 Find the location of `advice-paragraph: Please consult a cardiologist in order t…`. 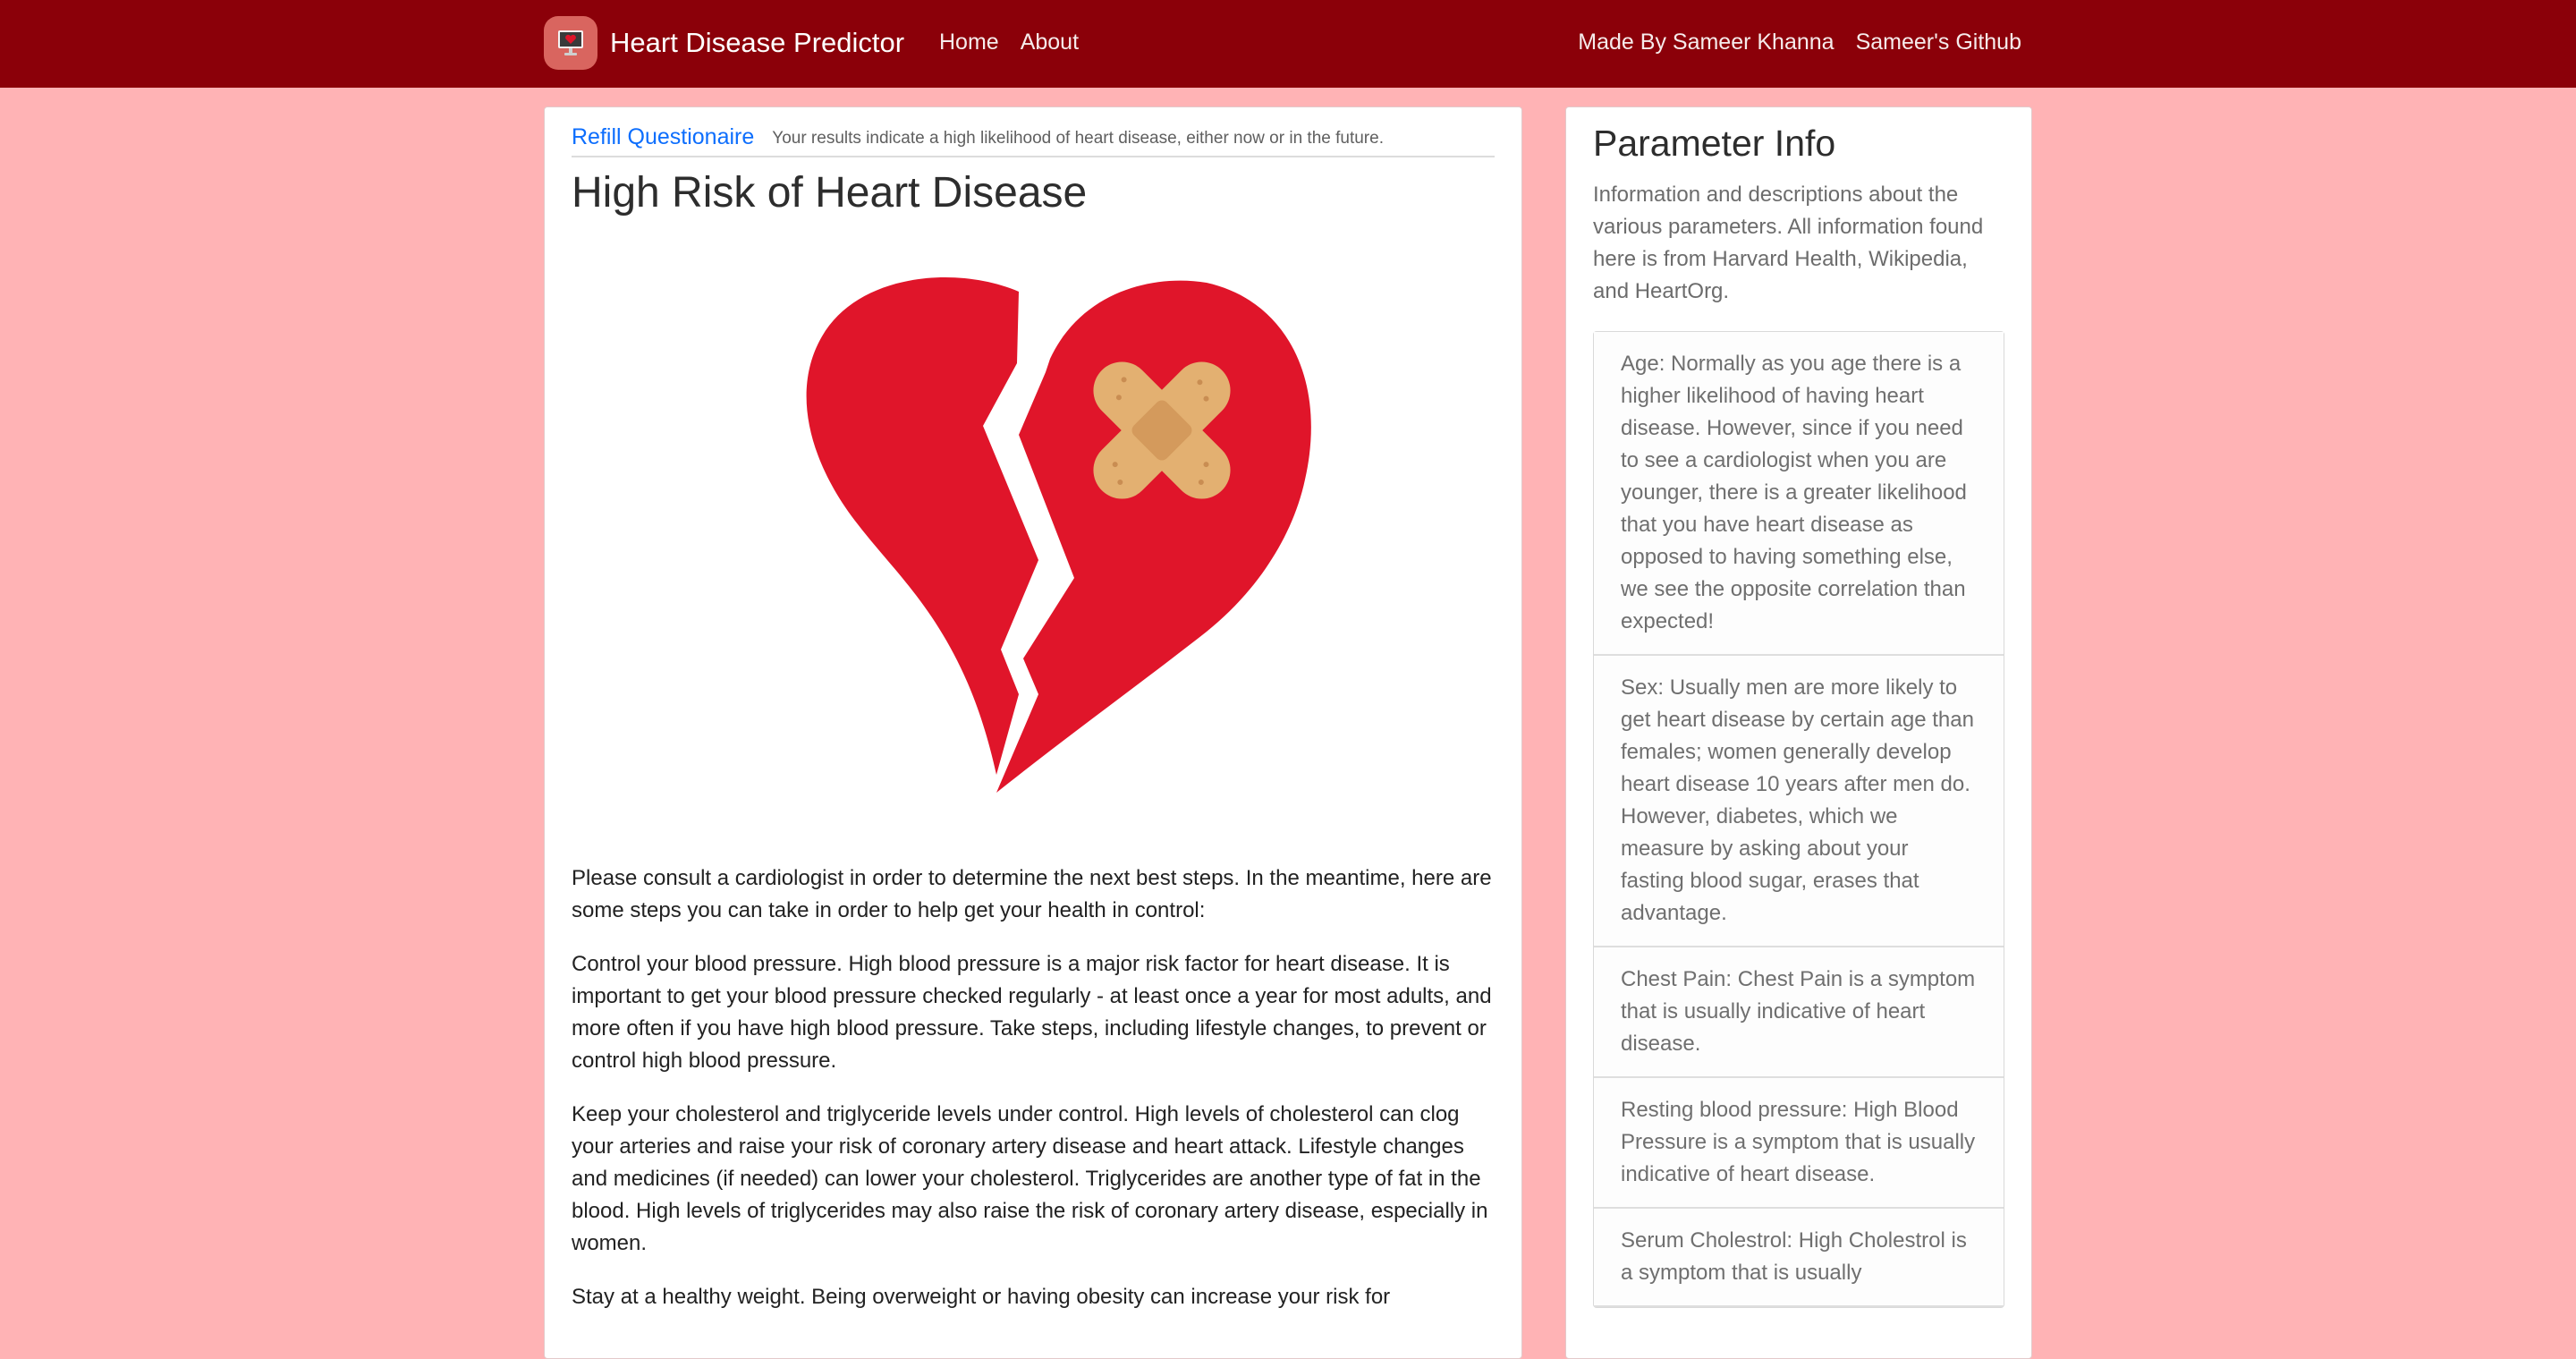

advice-paragraph: Please consult a cardiologist in order t… is located at coordinates (1032, 894).